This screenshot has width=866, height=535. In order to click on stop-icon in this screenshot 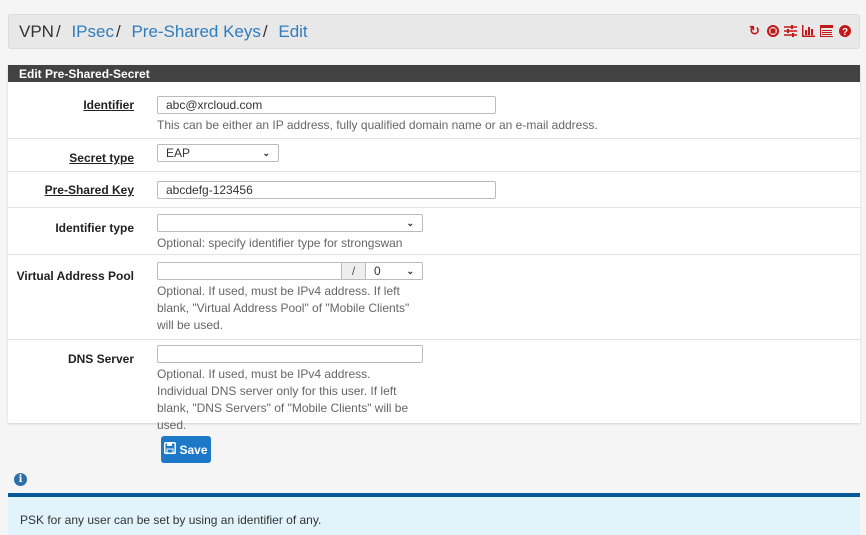, I will do `click(772, 31)`.